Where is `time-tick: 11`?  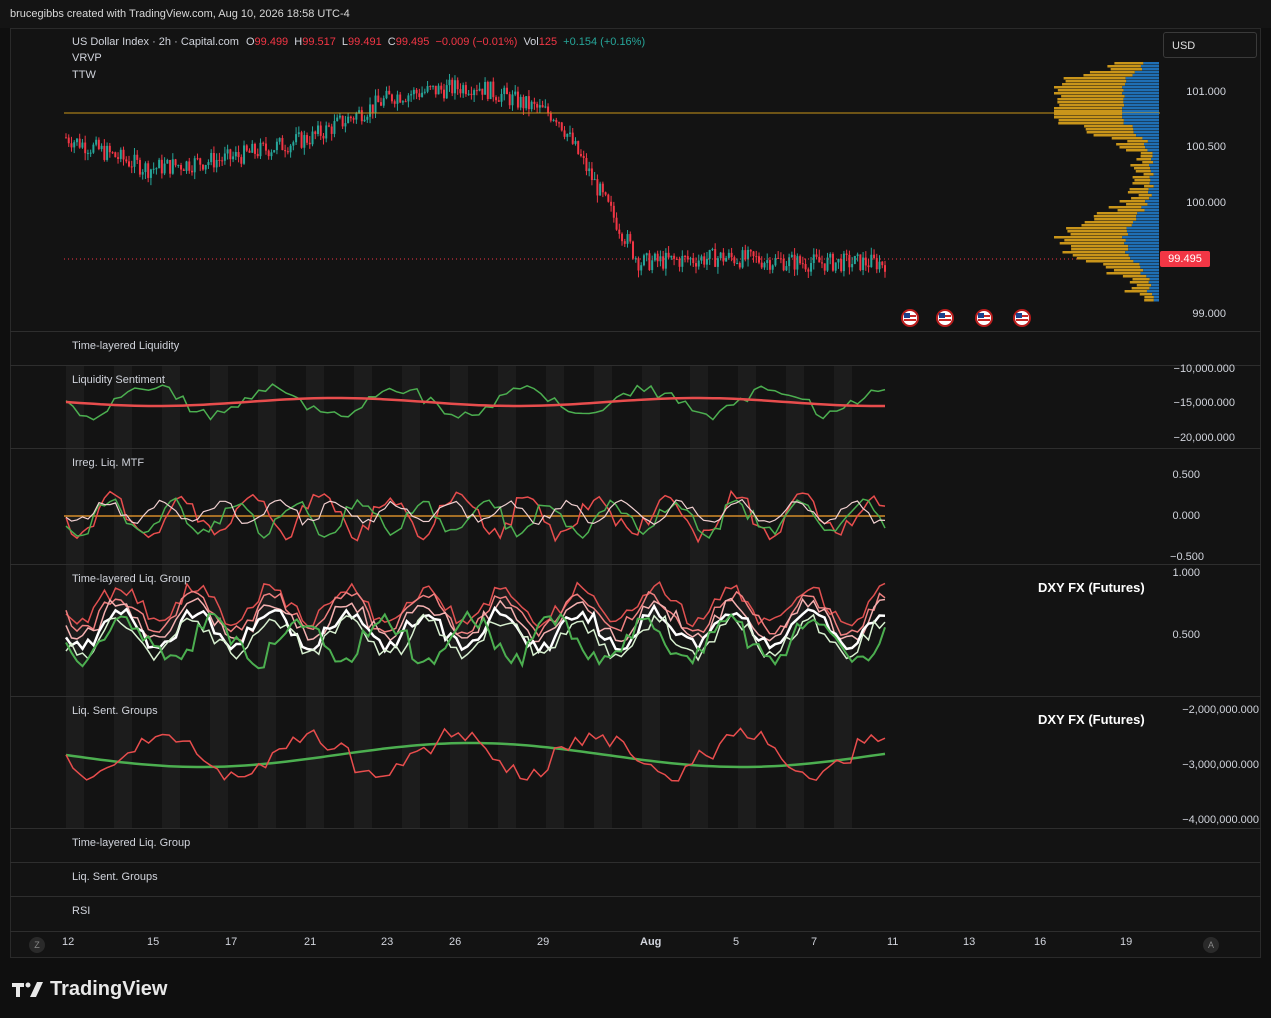
time-tick: 11 is located at coordinates (893, 942).